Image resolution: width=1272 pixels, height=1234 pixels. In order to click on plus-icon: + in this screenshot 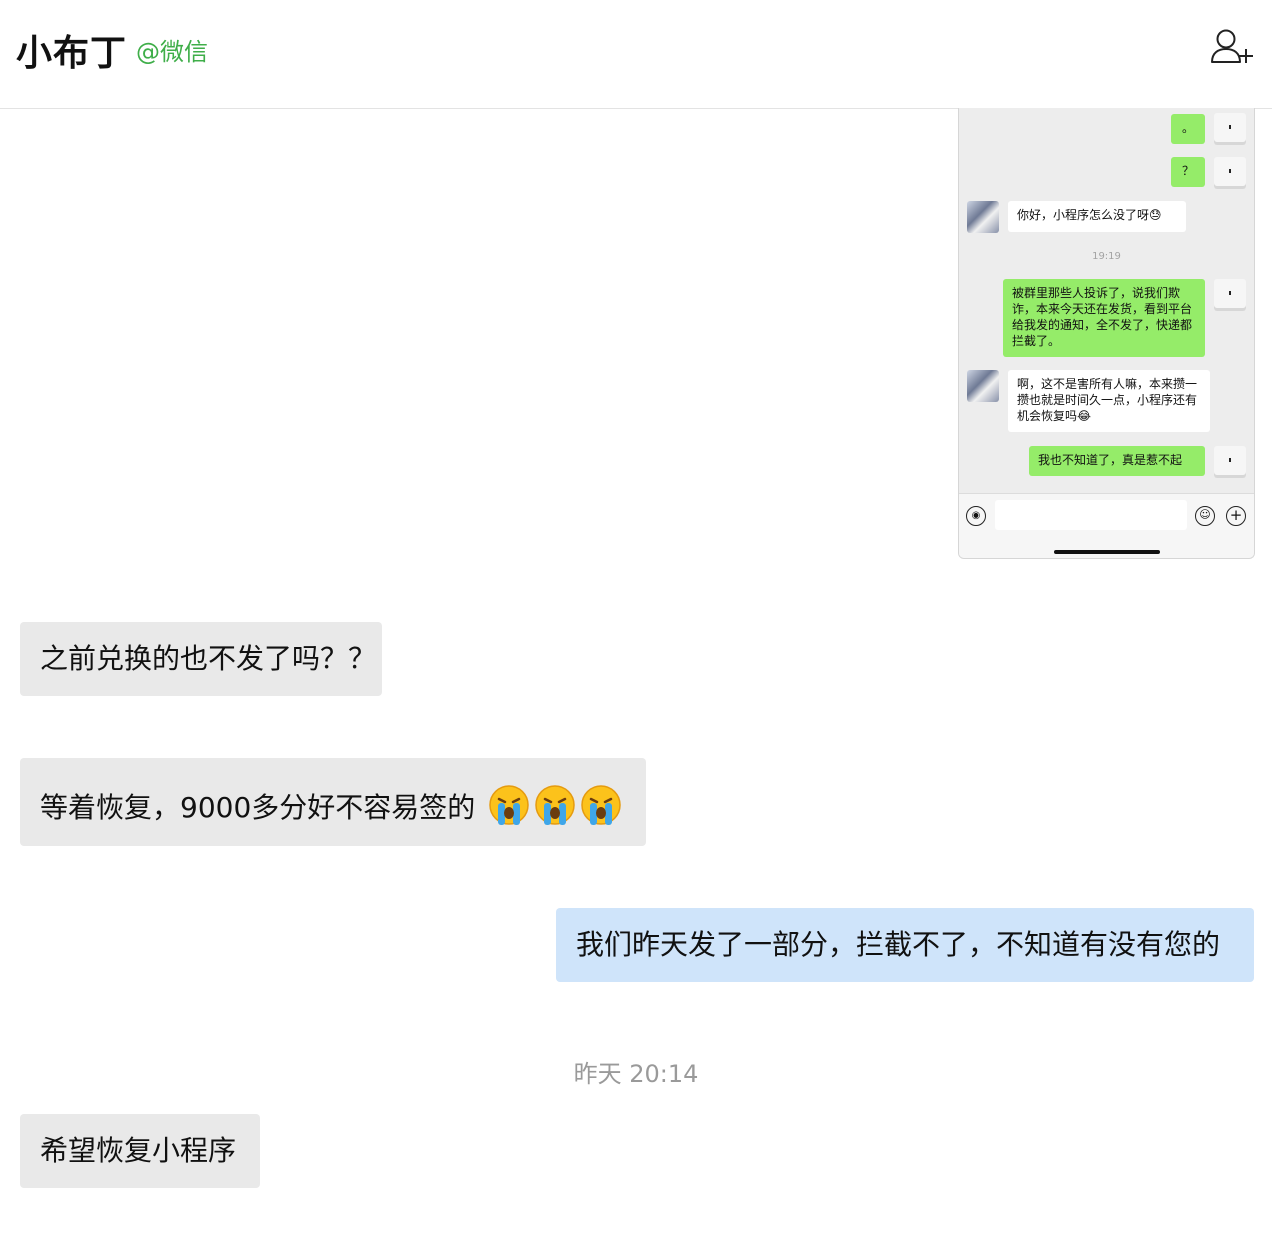, I will do `click(1236, 516)`.